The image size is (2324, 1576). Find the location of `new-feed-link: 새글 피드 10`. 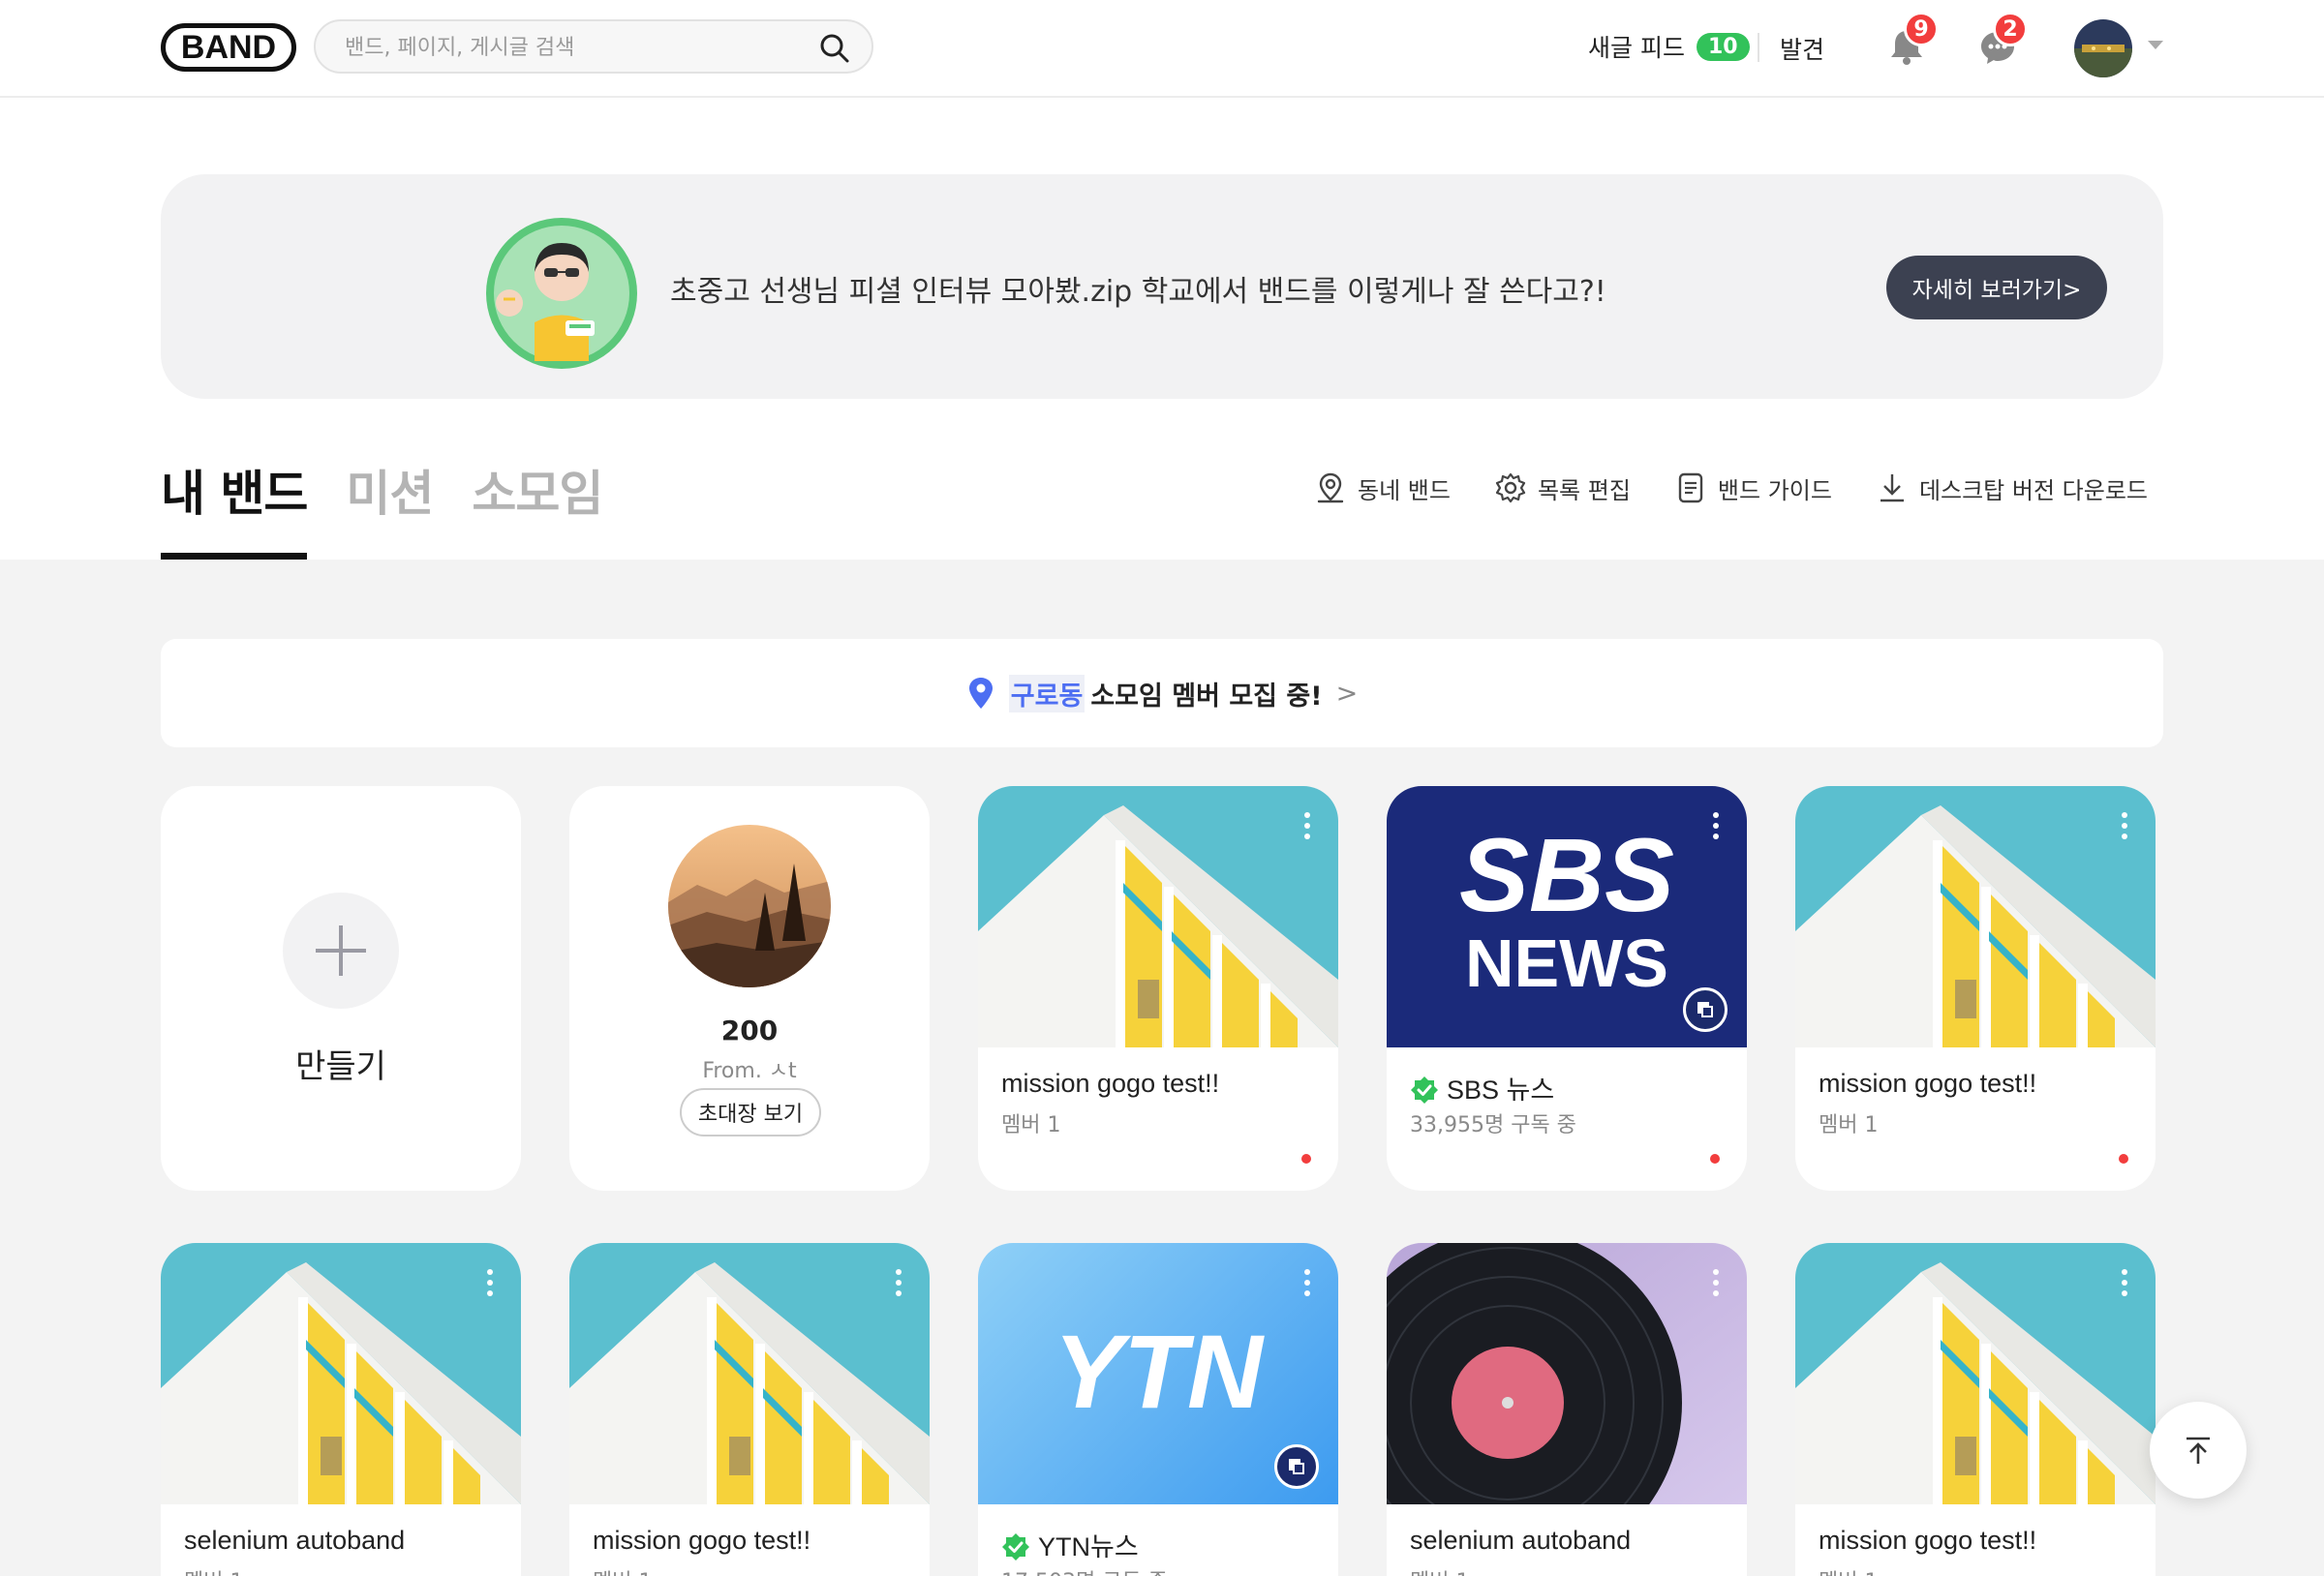

new-feed-link: 새글 피드 10 is located at coordinates (1669, 46).